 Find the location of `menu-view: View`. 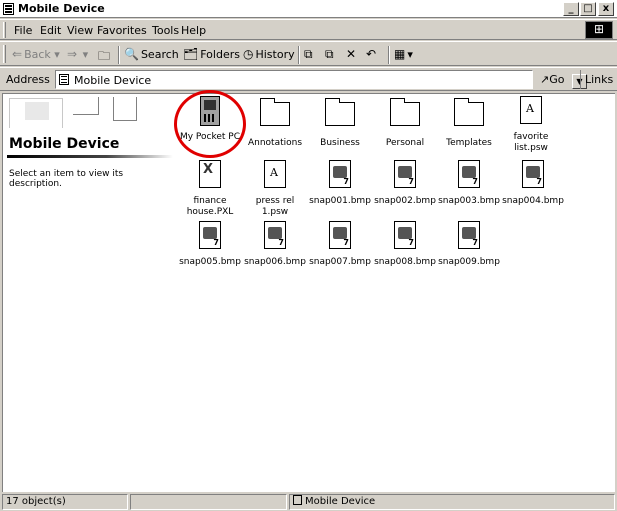

menu-view: View is located at coordinates (80, 30).